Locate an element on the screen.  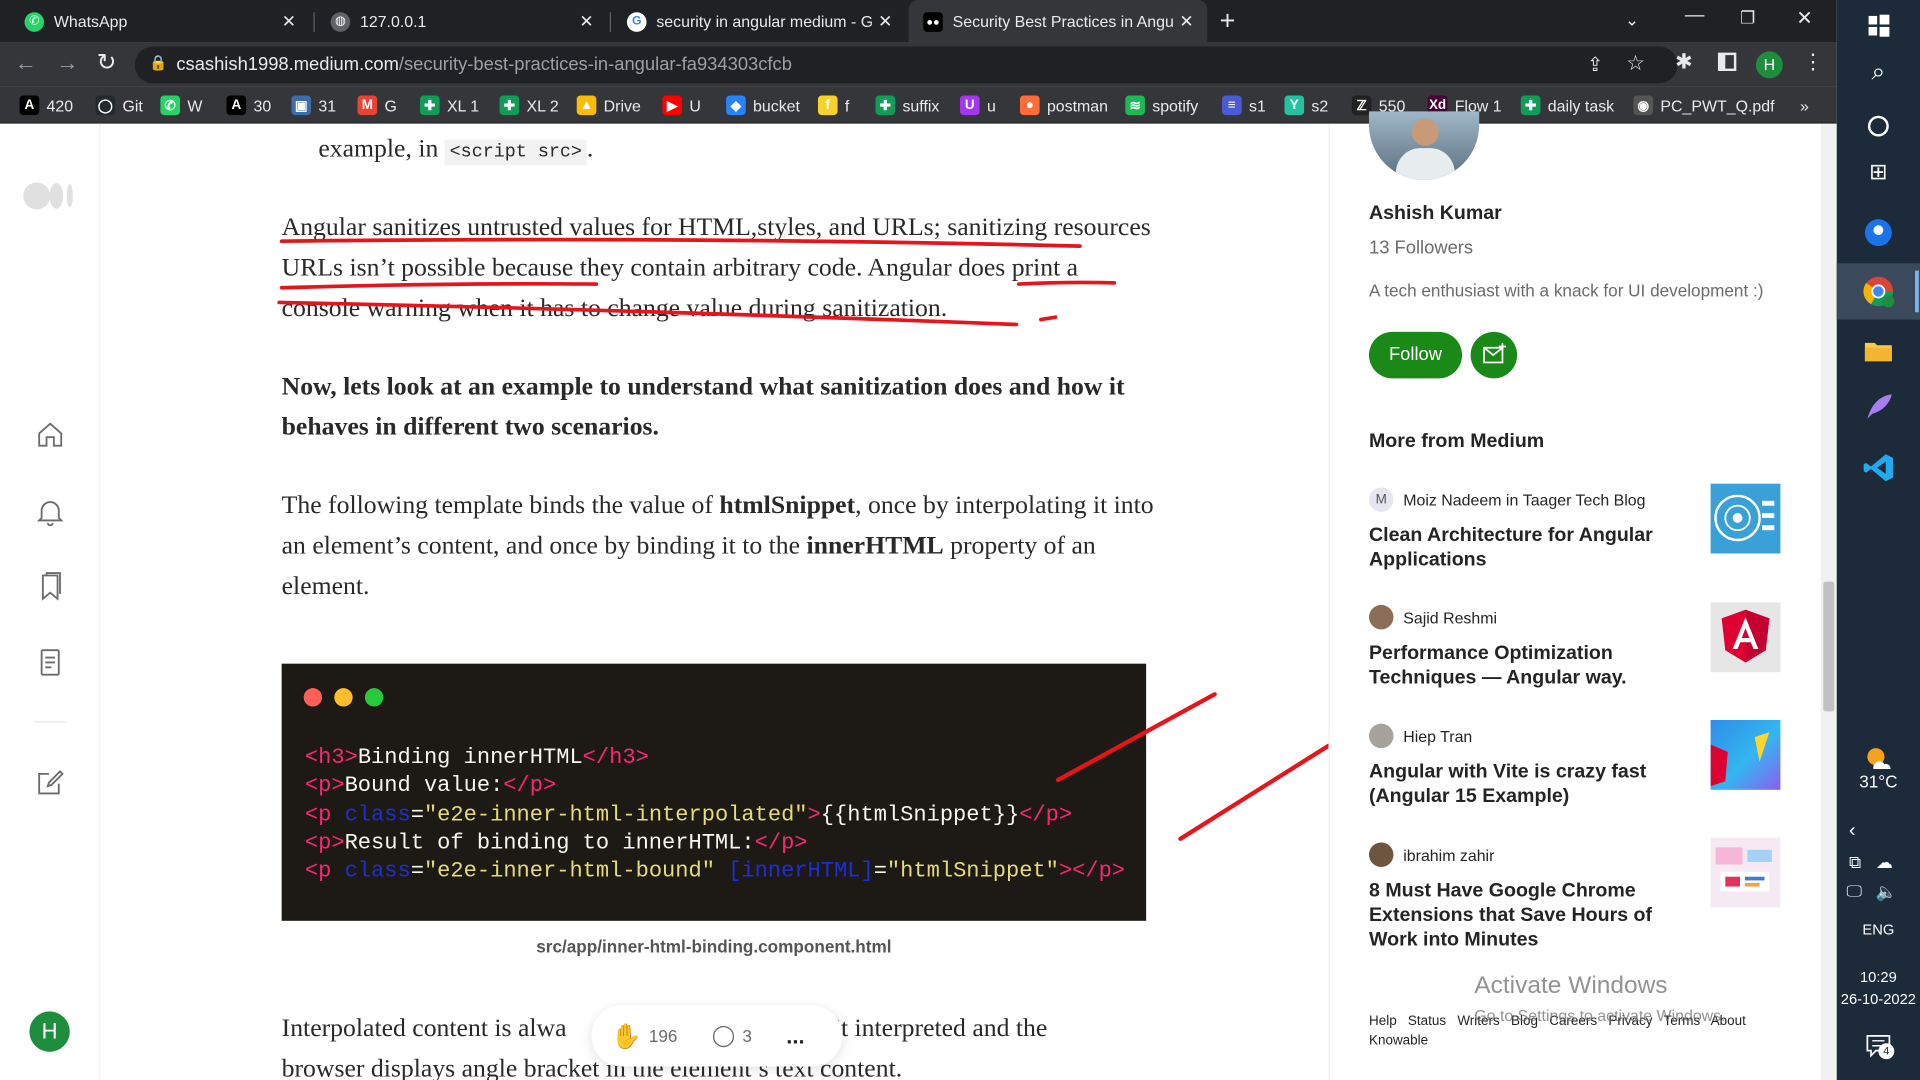
bookmark-suffix: ✚ suffix is located at coordinates (907, 105).